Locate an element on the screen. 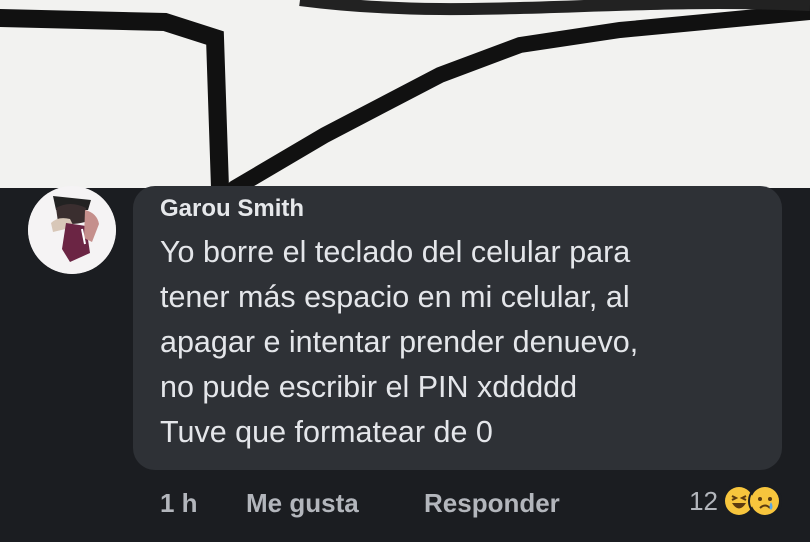  comment-actions: 1 h Me gusta Responder is located at coordinates (360, 503).